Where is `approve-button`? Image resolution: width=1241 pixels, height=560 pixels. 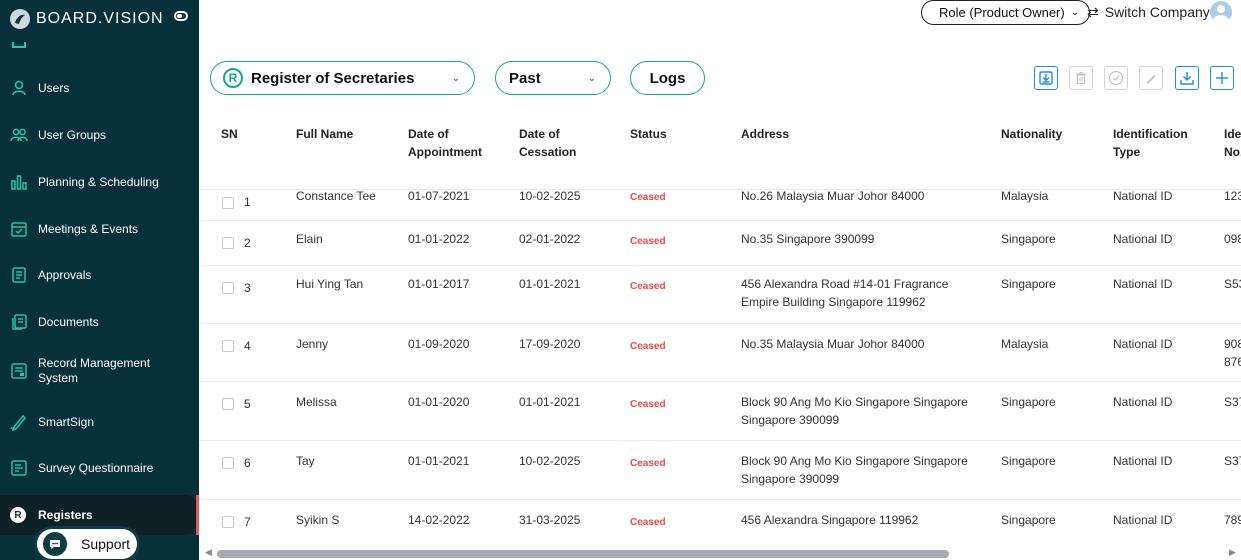
approve-button is located at coordinates (1116, 78).